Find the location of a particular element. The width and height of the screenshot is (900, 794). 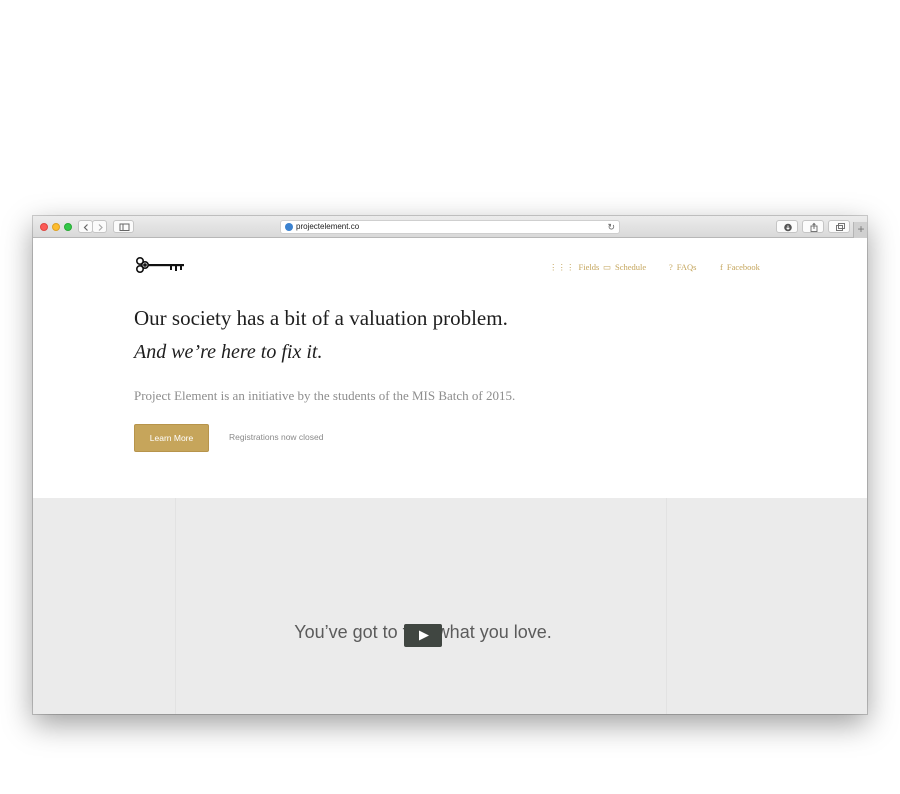

back-button is located at coordinates (85, 226).